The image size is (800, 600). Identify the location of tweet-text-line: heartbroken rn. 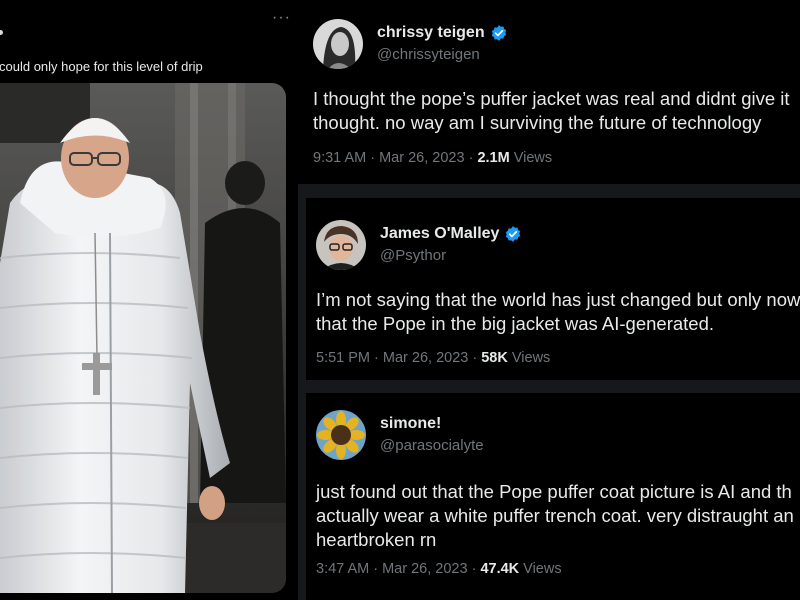
(376, 539).